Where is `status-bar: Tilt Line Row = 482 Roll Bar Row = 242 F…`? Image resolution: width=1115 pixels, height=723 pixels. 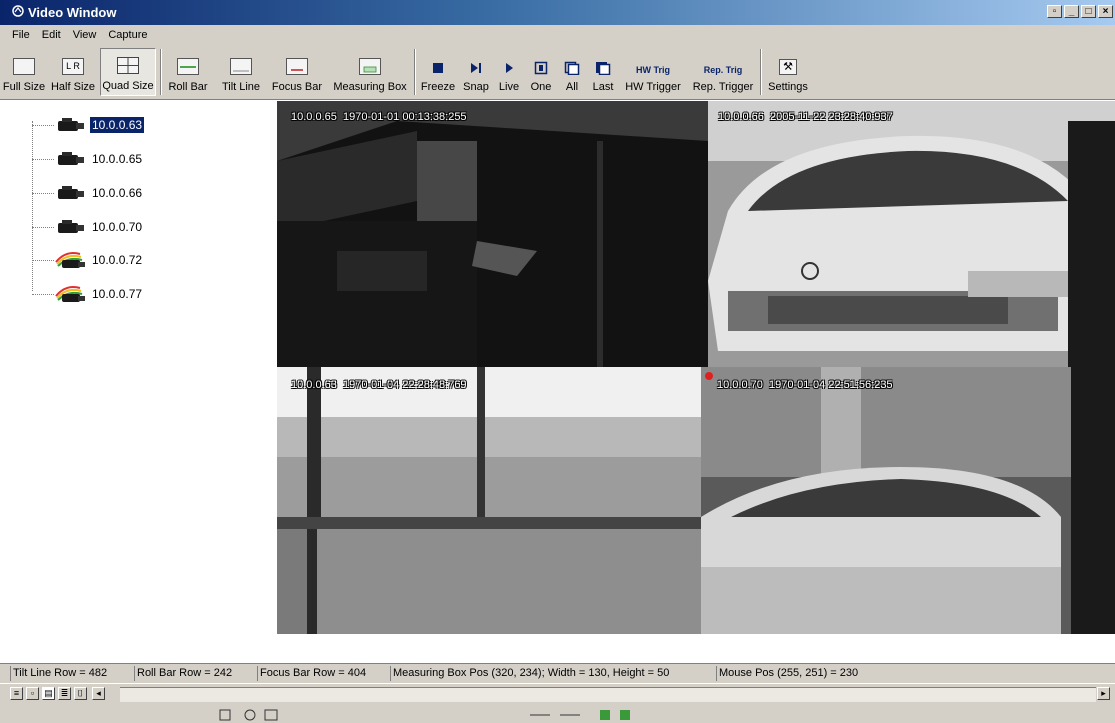
status-bar: Tilt Line Row = 482 Roll Bar Row = 242 F… is located at coordinates (557, 673).